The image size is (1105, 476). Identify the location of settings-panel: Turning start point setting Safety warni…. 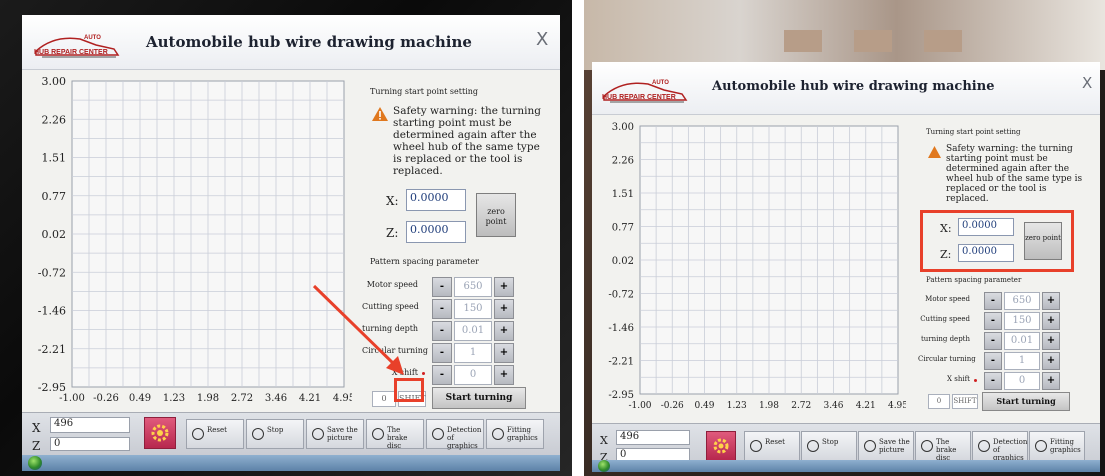
(1009, 269).